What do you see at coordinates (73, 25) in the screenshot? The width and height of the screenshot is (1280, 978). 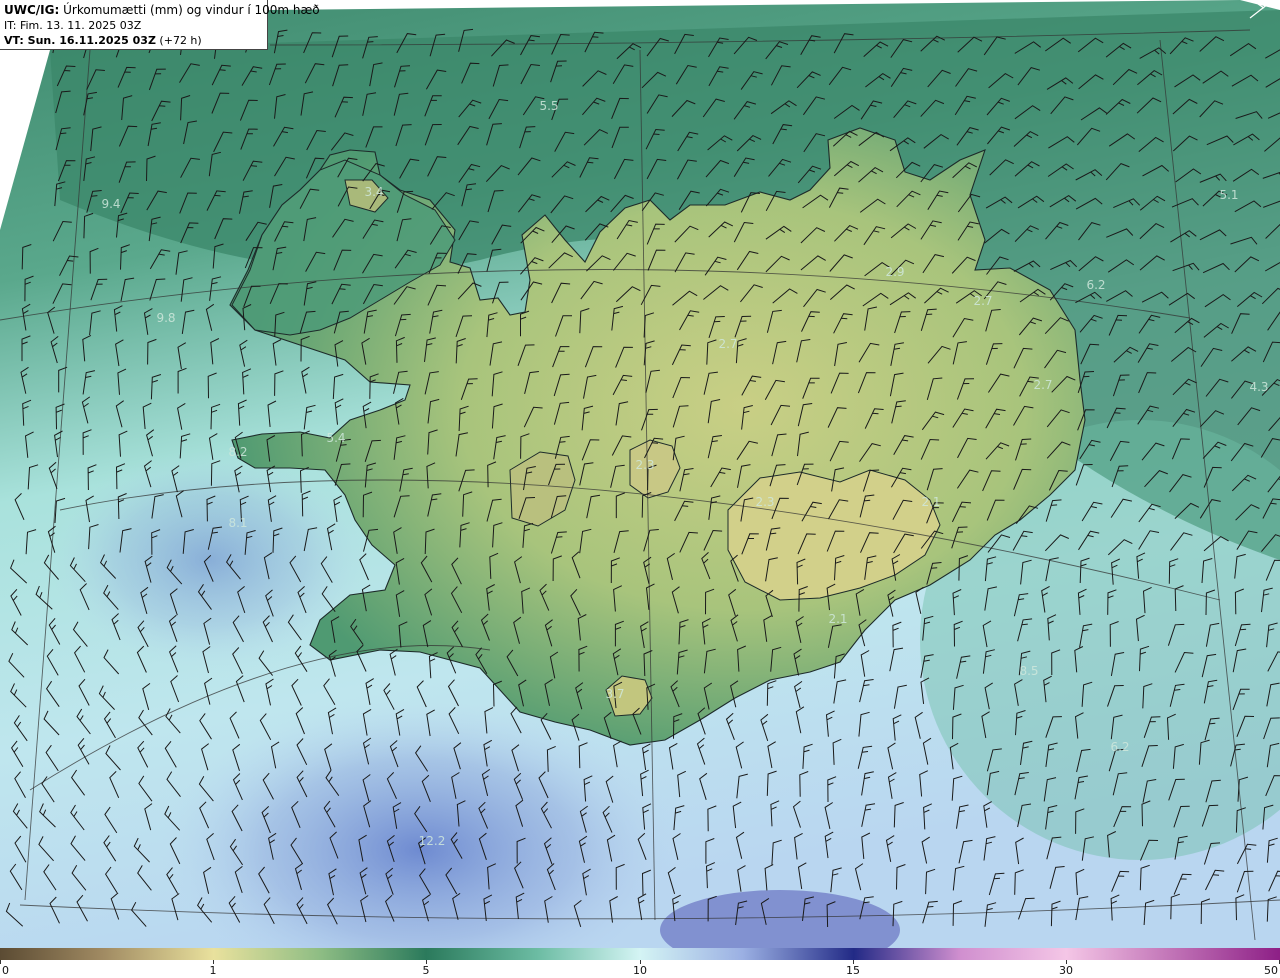 I see `initial-time: IT: Fim. 13. 11. 2025 03Z` at bounding box center [73, 25].